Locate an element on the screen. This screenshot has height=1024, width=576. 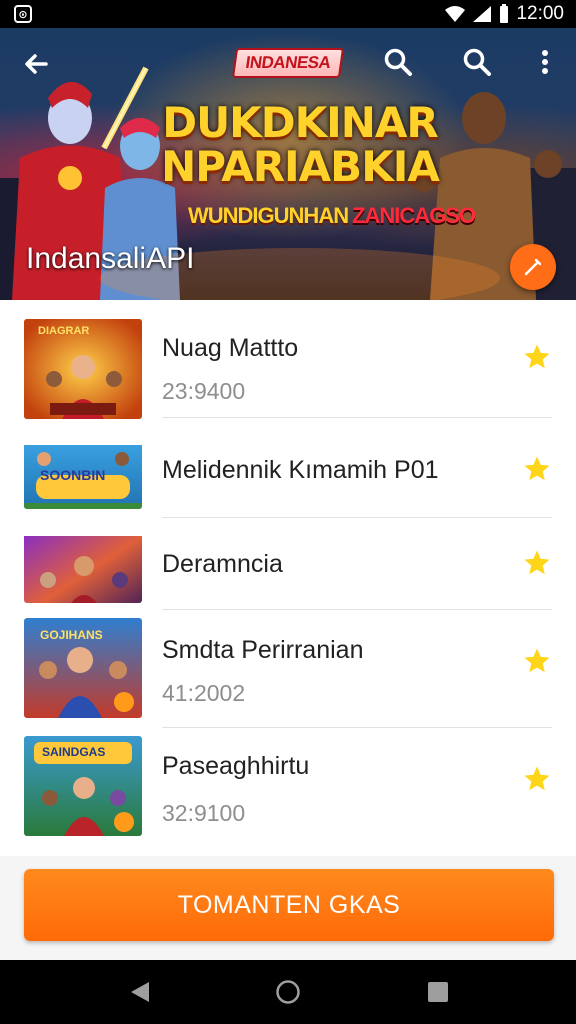
item-thumbnail: SOONBIN is located at coordinates (83, 471).